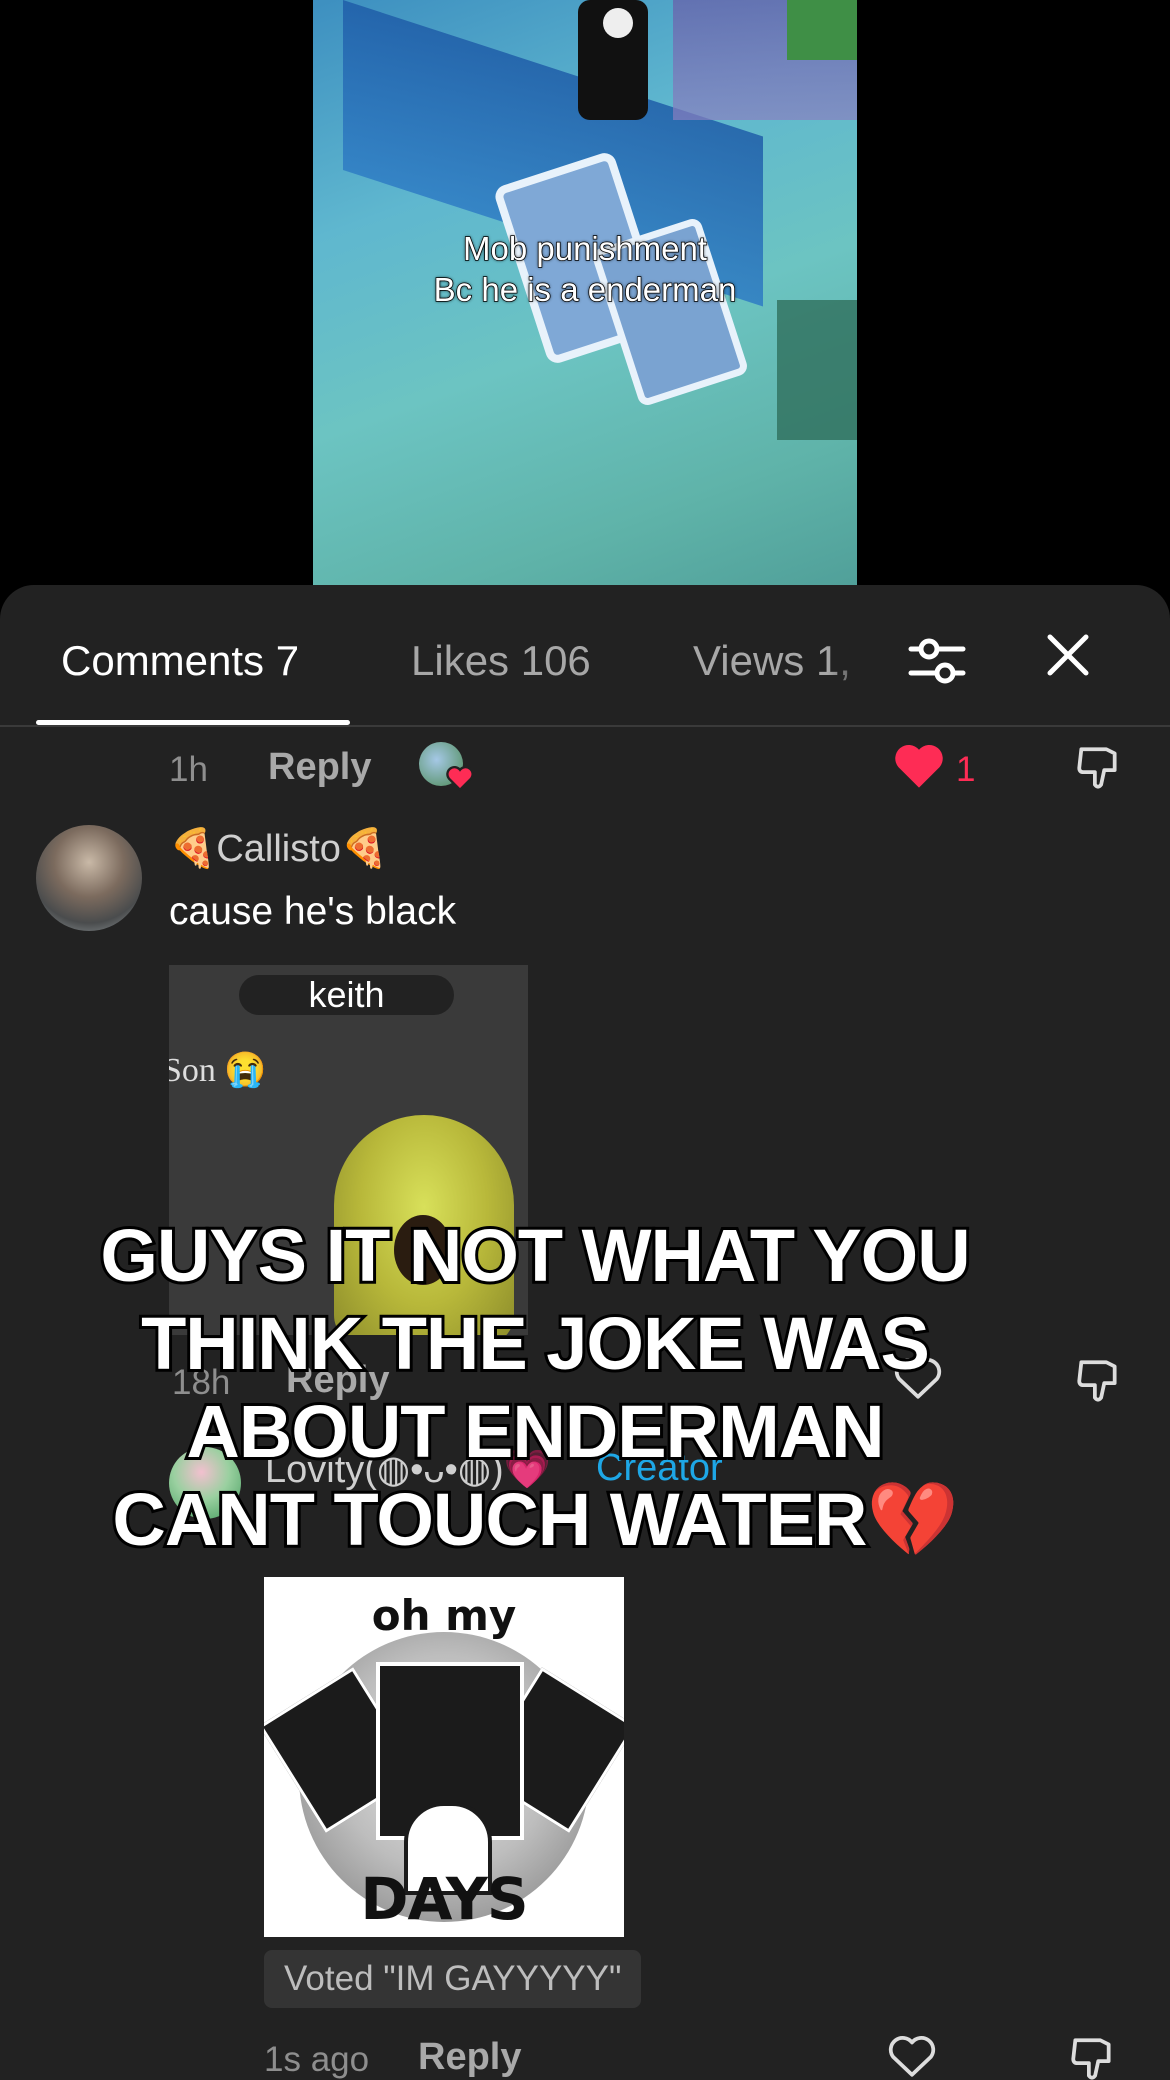  What do you see at coordinates (912, 1519) in the screenshot?
I see `broken-heart-emoji: 💔` at bounding box center [912, 1519].